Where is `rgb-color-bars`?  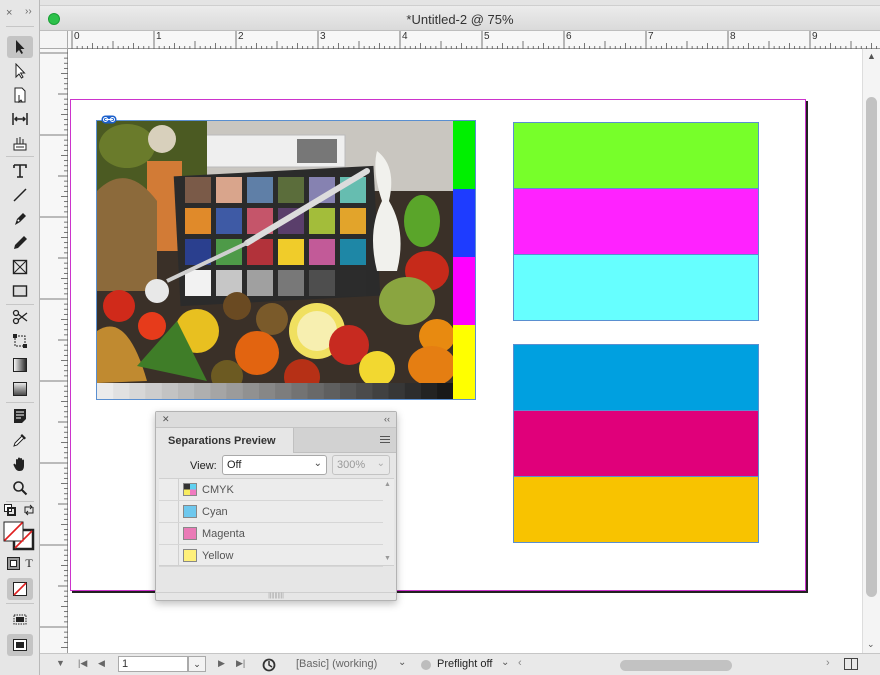
rgb-color-bars is located at coordinates (636, 221).